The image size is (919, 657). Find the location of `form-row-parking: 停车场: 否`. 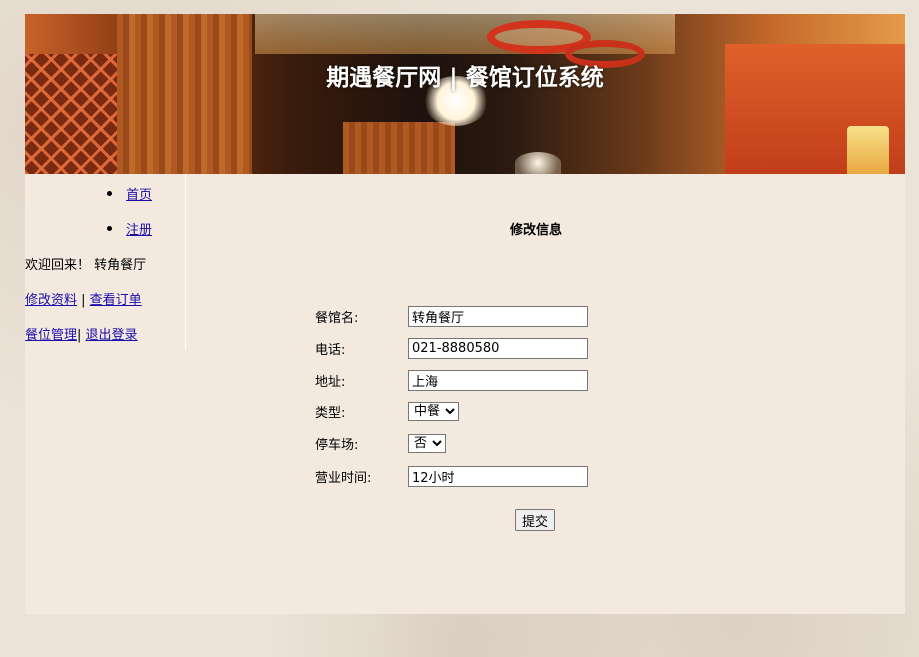

form-row-parking: 停车场: 否 is located at coordinates (380, 443).